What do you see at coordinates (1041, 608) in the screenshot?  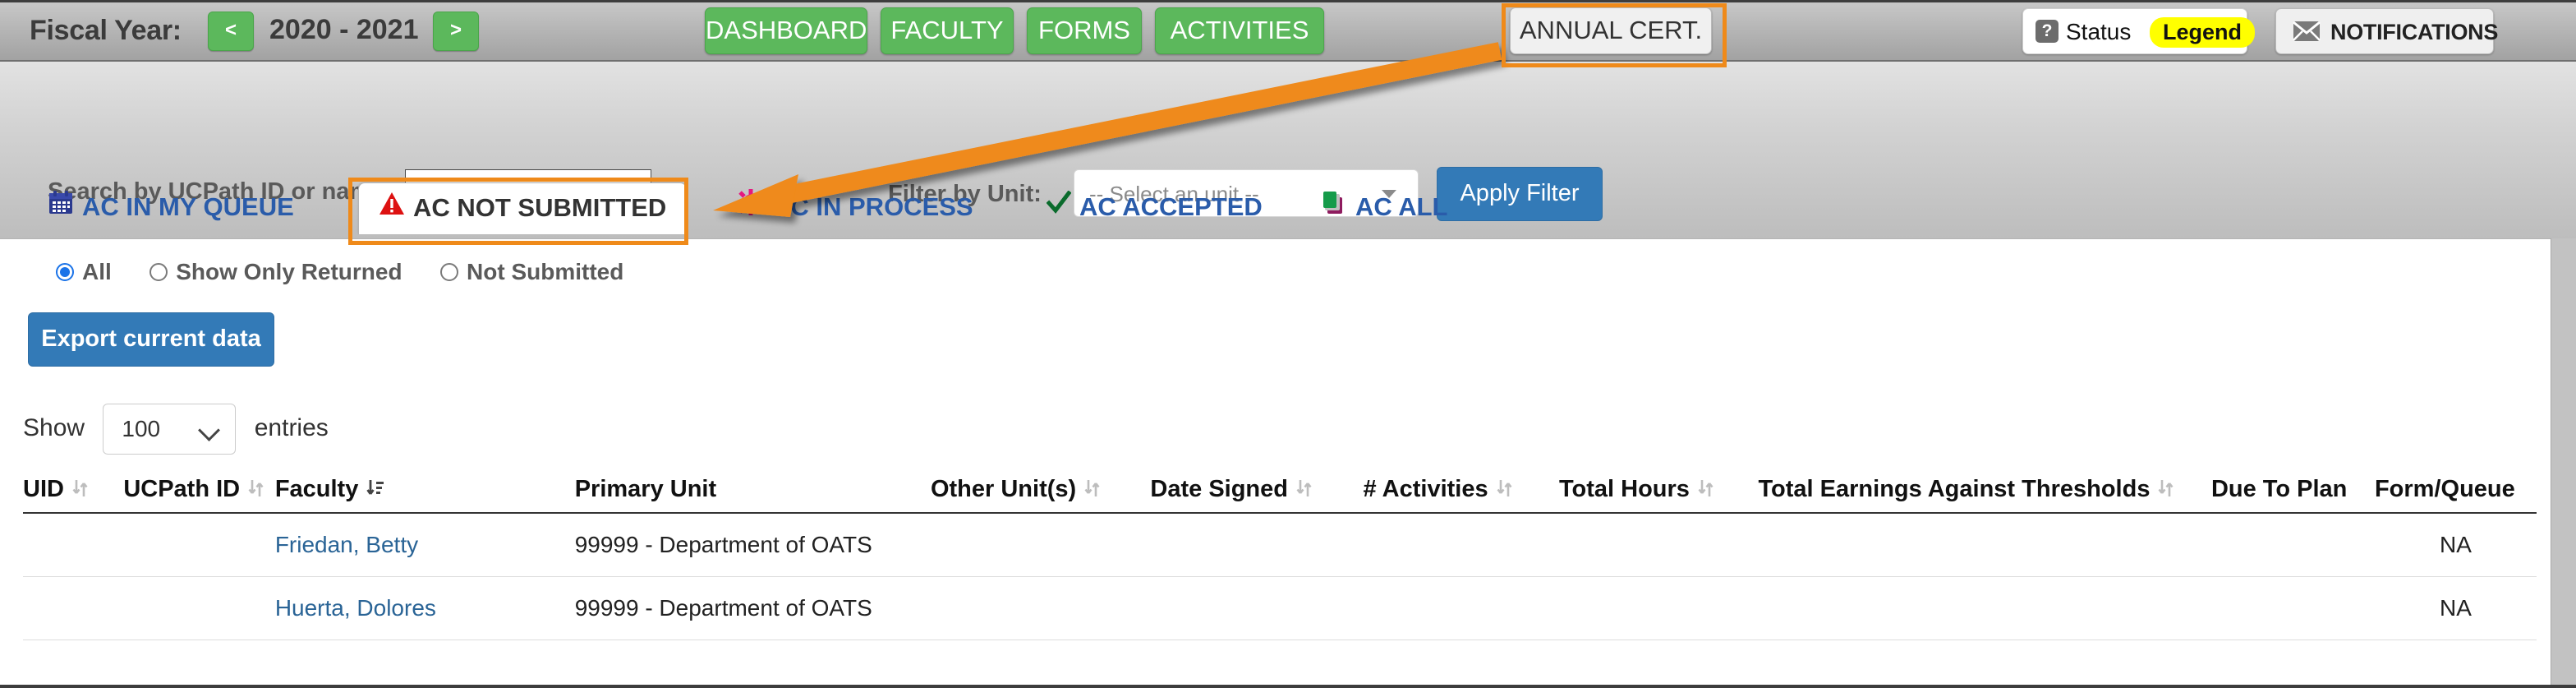 I see `cell-other-units` at bounding box center [1041, 608].